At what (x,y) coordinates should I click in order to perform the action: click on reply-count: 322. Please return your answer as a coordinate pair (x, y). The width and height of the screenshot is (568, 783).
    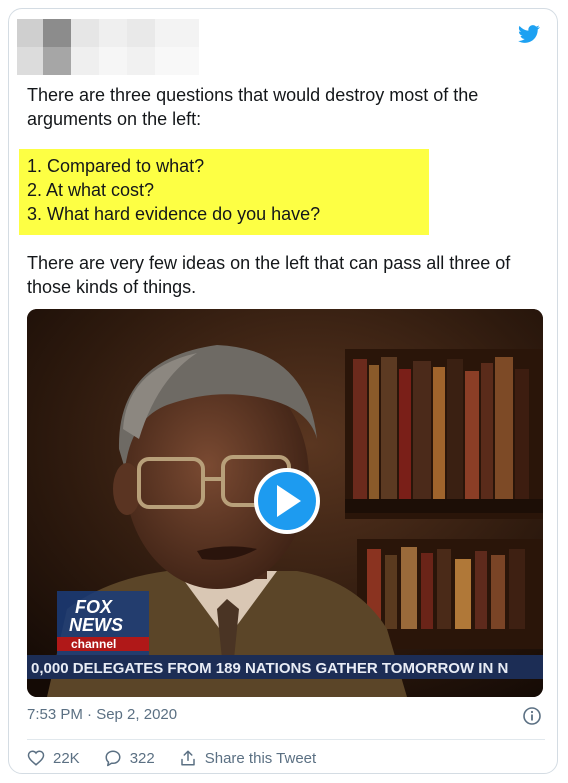
    Looking at the image, I should click on (142, 758).